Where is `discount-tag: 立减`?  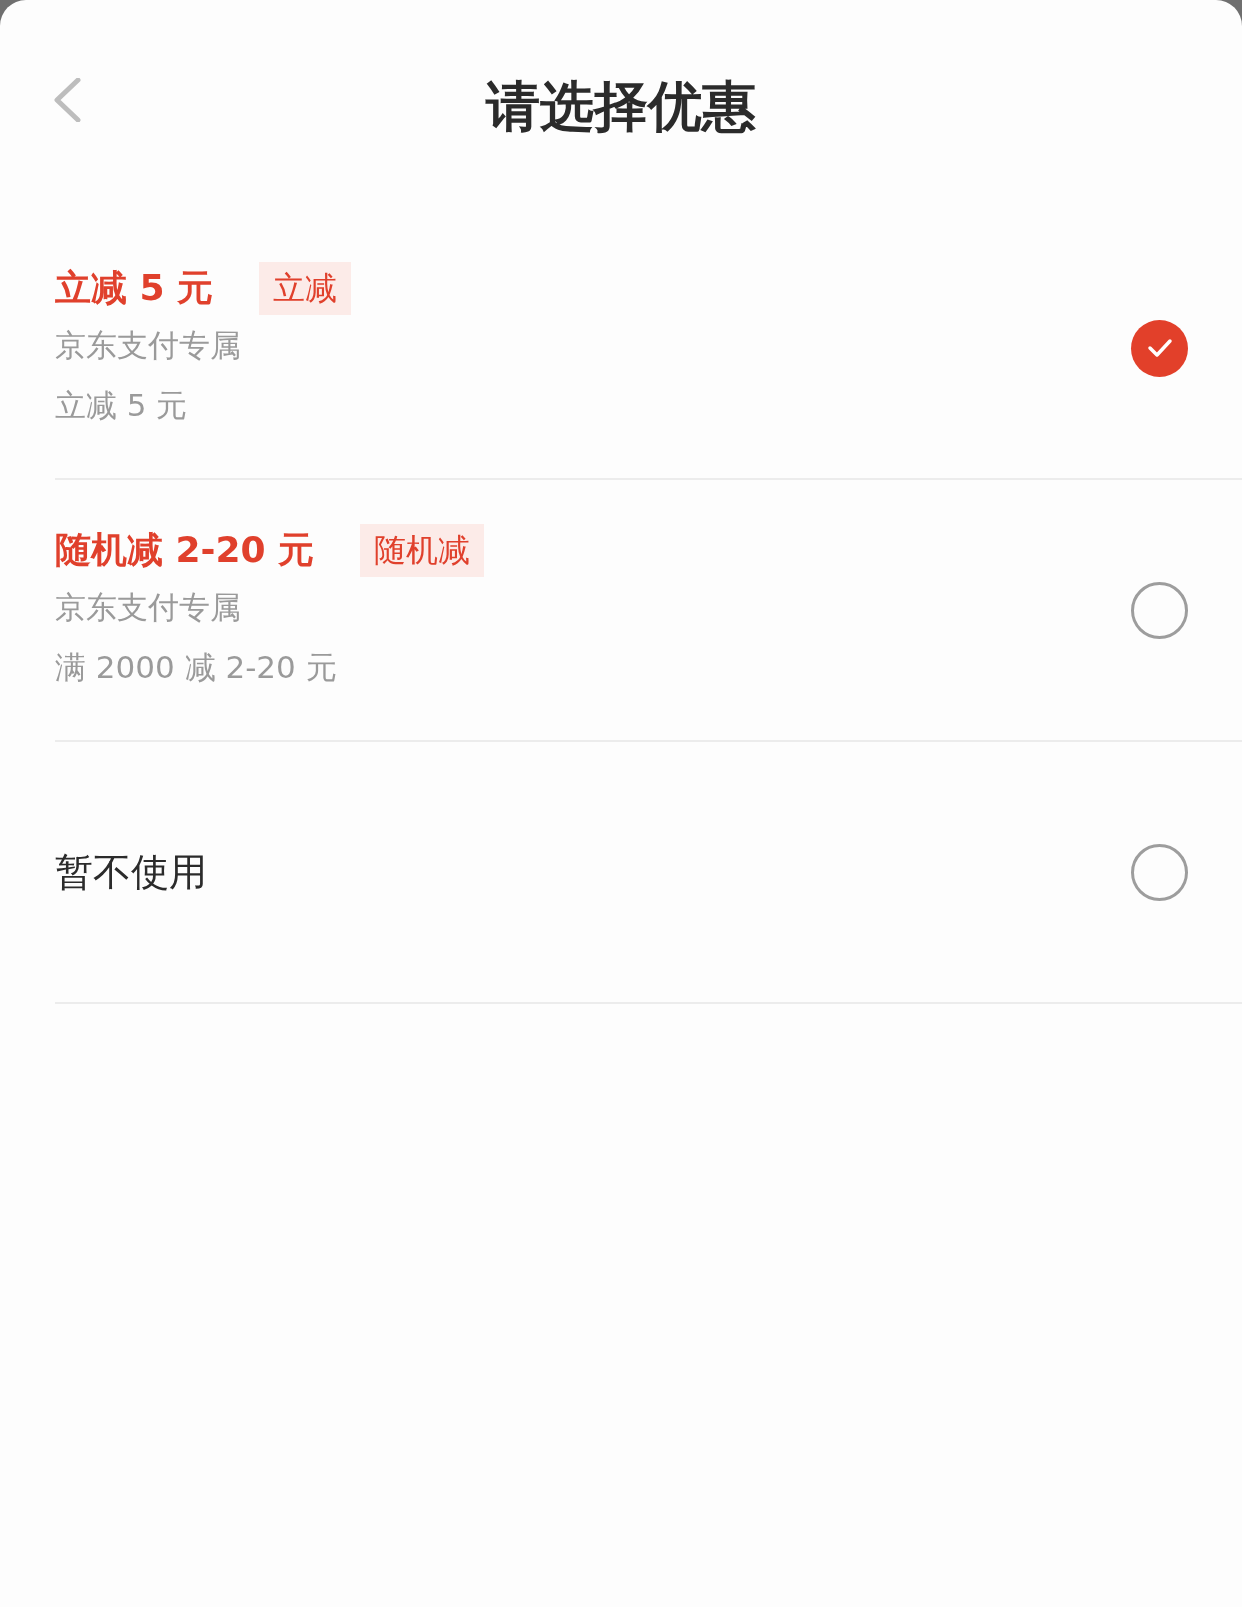
discount-tag: 立减 is located at coordinates (305, 288).